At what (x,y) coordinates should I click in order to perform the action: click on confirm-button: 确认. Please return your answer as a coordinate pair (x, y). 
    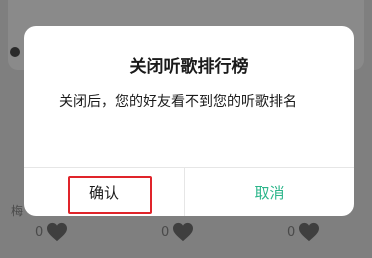
    Looking at the image, I should click on (104, 192).